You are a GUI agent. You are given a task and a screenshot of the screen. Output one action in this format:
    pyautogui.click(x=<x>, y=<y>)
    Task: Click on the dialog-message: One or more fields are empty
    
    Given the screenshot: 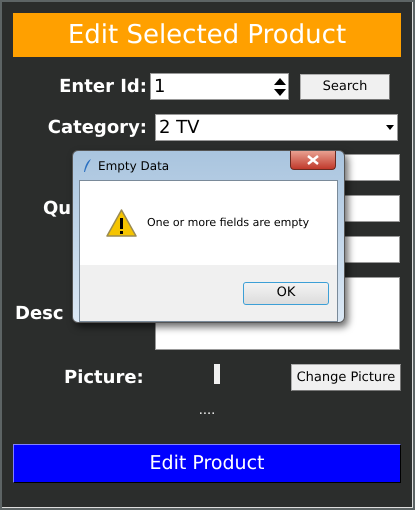 What is the action you would take?
    pyautogui.click(x=228, y=222)
    